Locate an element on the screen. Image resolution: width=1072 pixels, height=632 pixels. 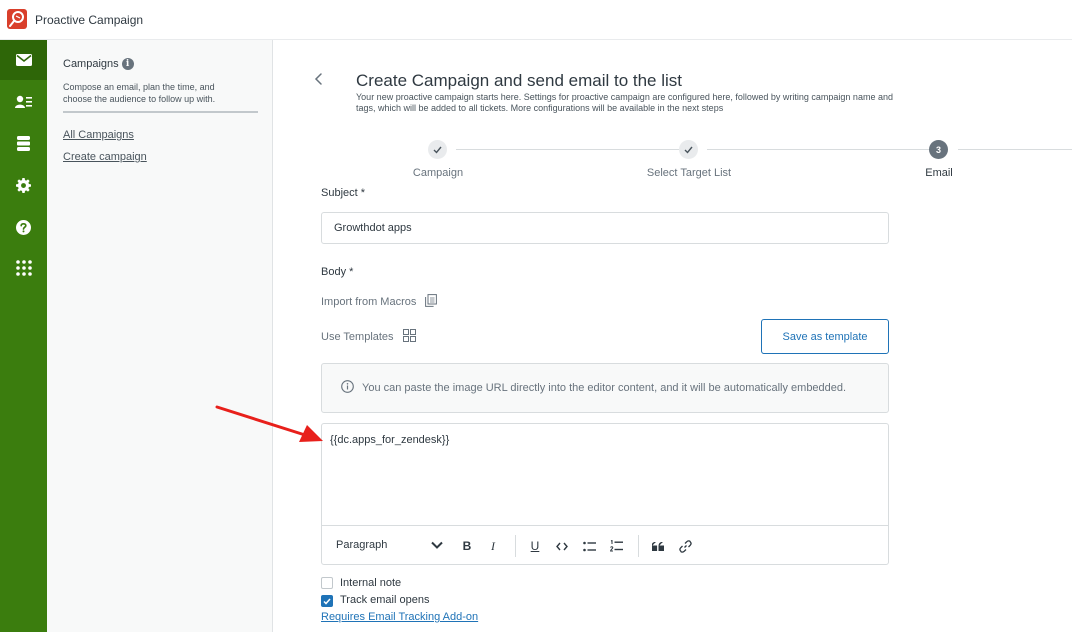
numbered-list-icon is located at coordinates (616, 546).